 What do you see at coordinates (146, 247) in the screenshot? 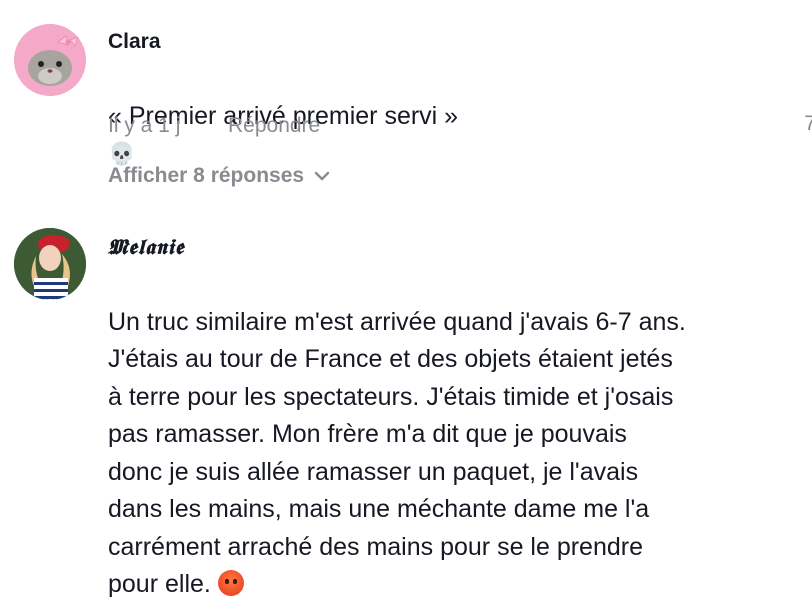
I see `username: 𝕸𝖊𝖑𝖆𝖓𝖎𝖊` at bounding box center [146, 247].